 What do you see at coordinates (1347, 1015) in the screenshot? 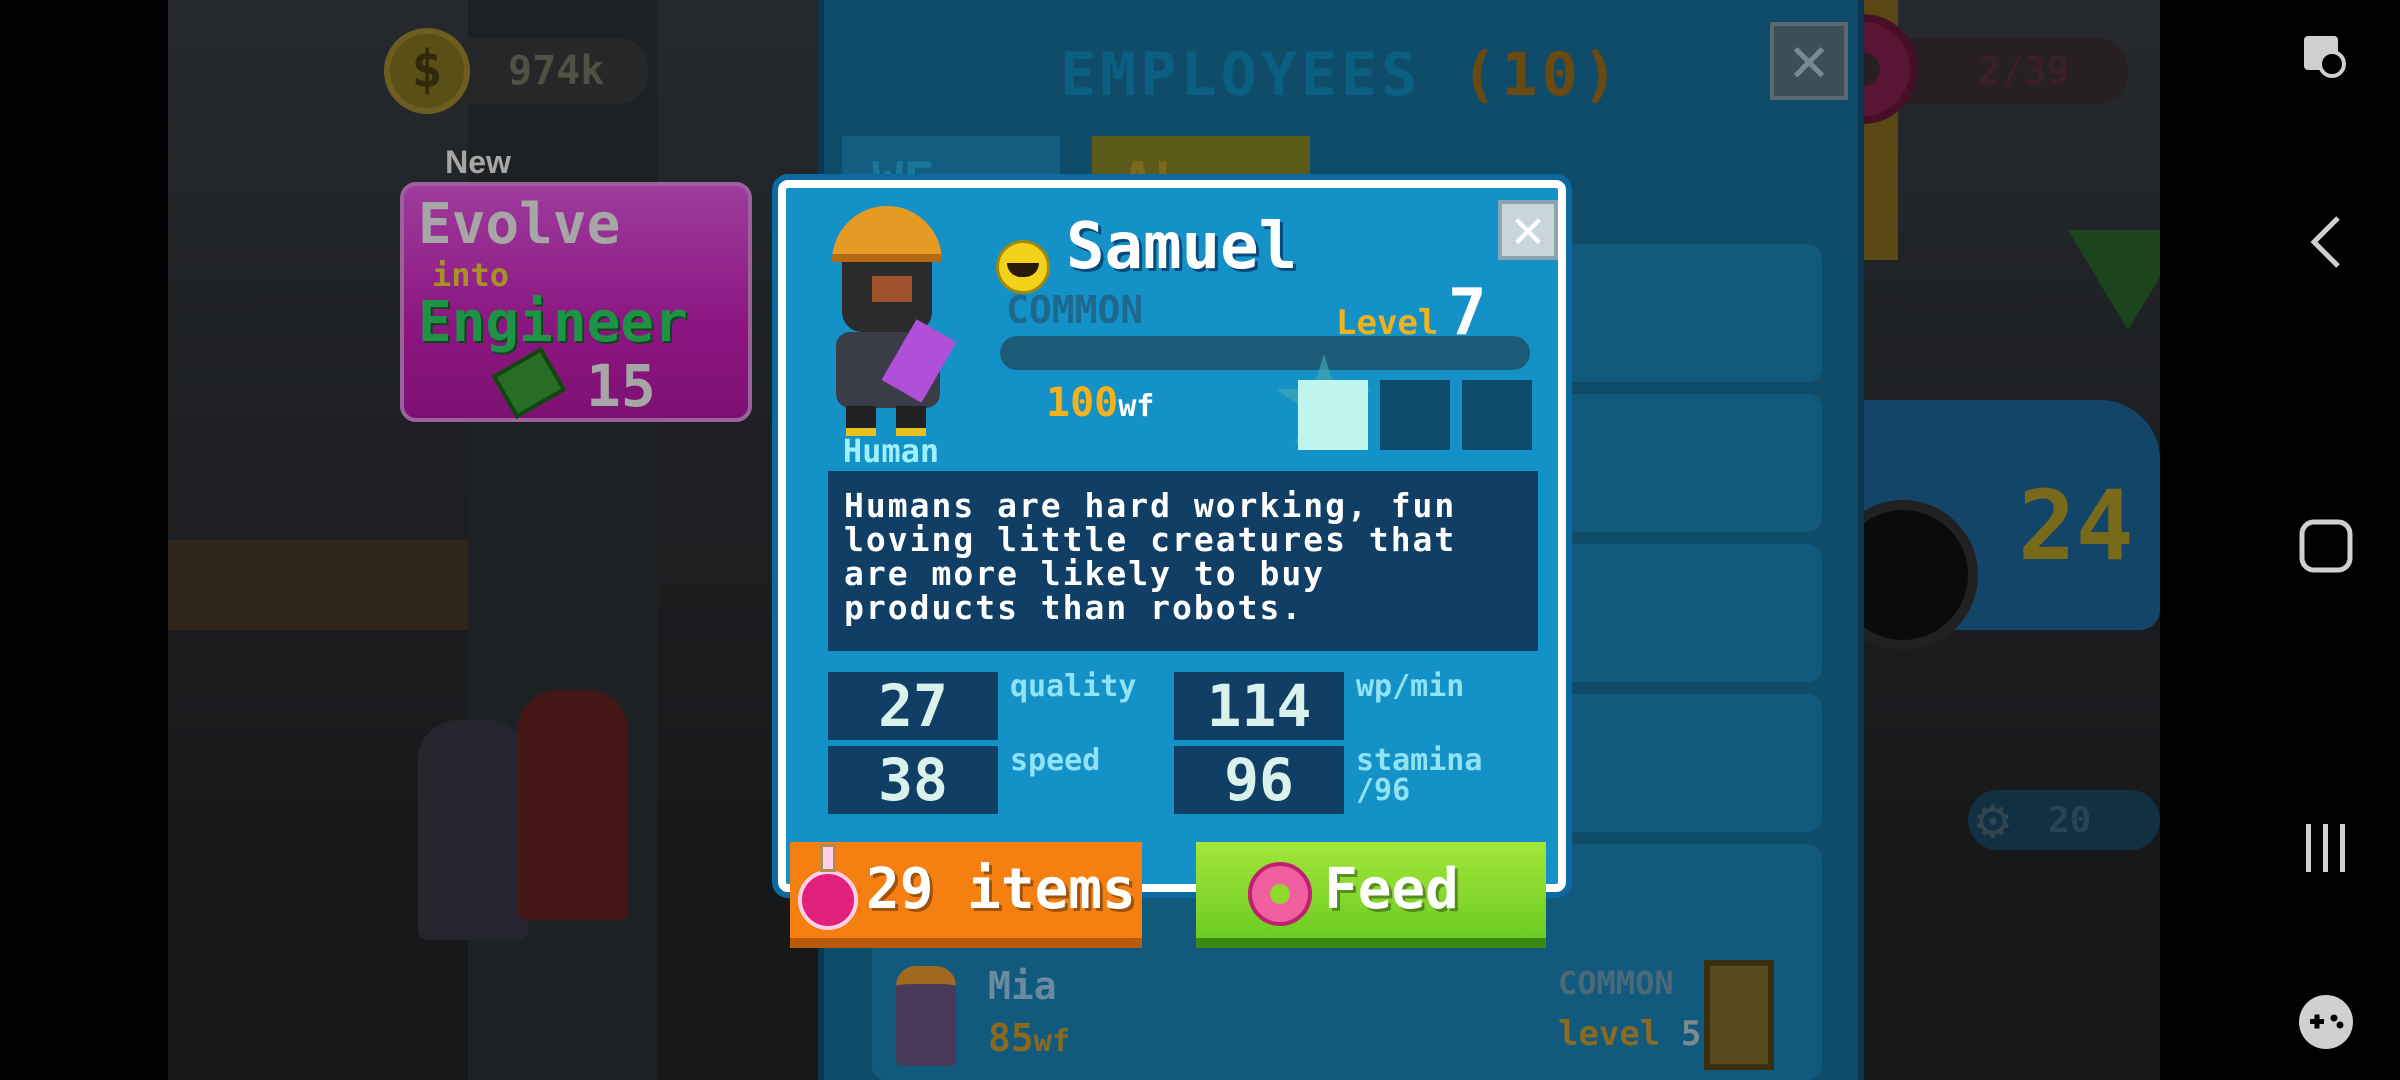
I see `employee-list-item: Mia 85wf COMMON level 5` at bounding box center [1347, 1015].